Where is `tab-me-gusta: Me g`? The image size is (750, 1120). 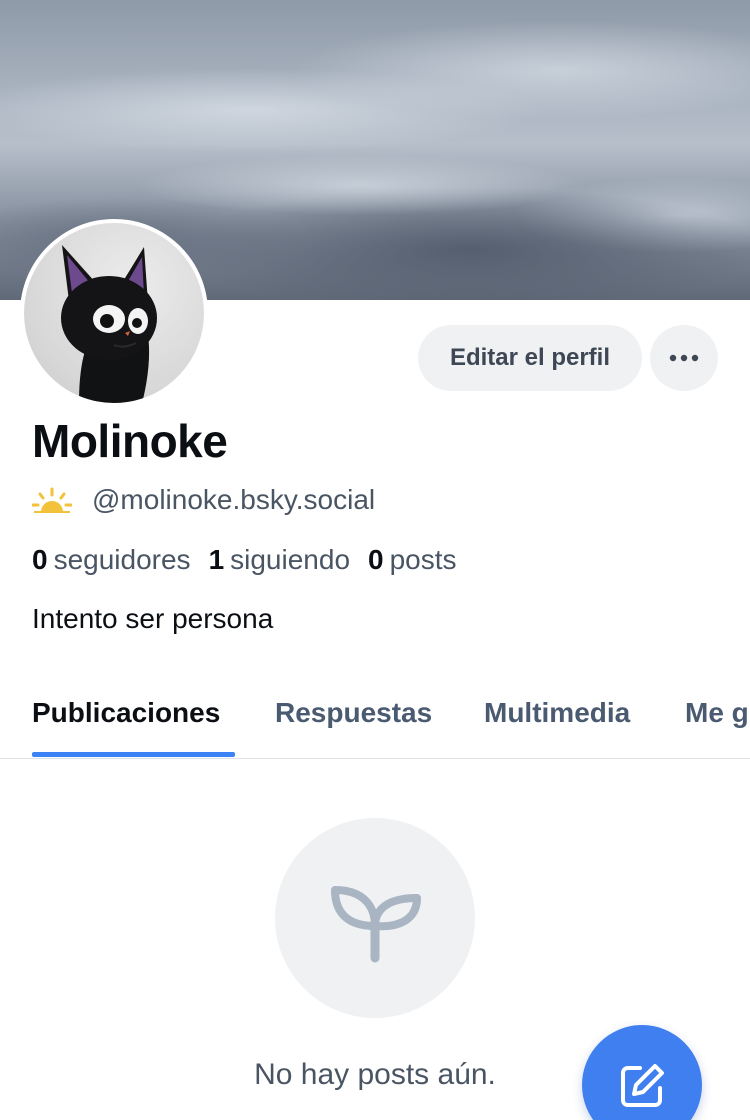
tab-me-gusta: Me g is located at coordinates (717, 718).